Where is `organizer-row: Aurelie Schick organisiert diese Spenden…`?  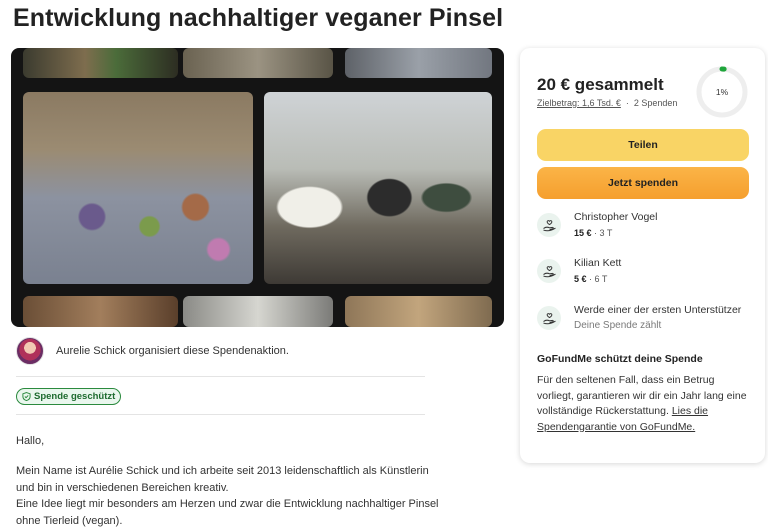
organizer-row: Aurelie Schick organisiert diese Spenden… is located at coordinates (152, 351).